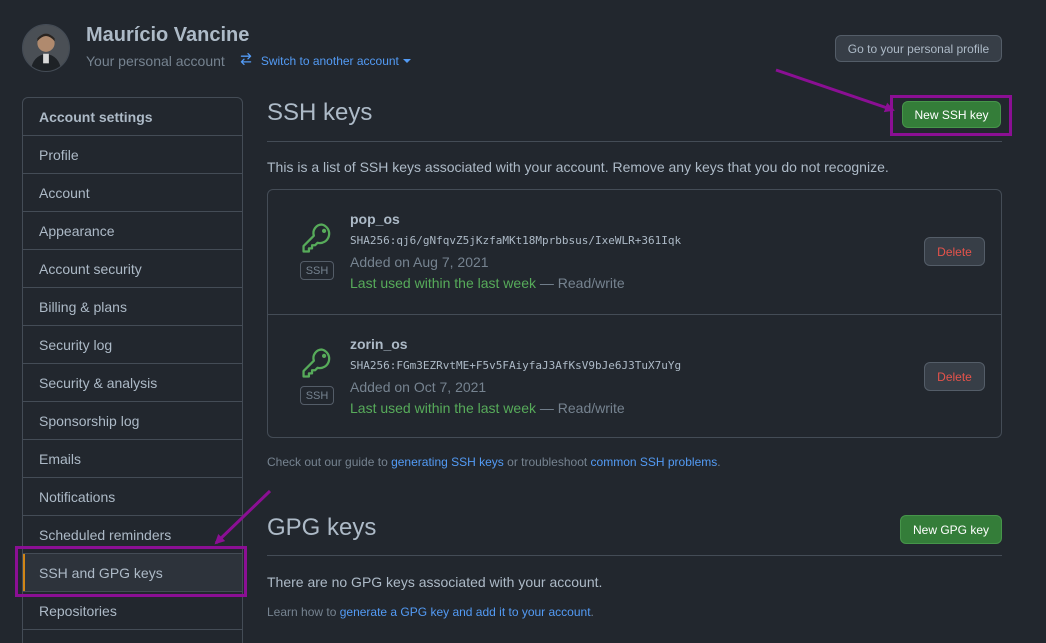 The width and height of the screenshot is (1046, 643). Describe the element at coordinates (329, 60) in the screenshot. I see `switch-account-label: Switch to another account` at that location.